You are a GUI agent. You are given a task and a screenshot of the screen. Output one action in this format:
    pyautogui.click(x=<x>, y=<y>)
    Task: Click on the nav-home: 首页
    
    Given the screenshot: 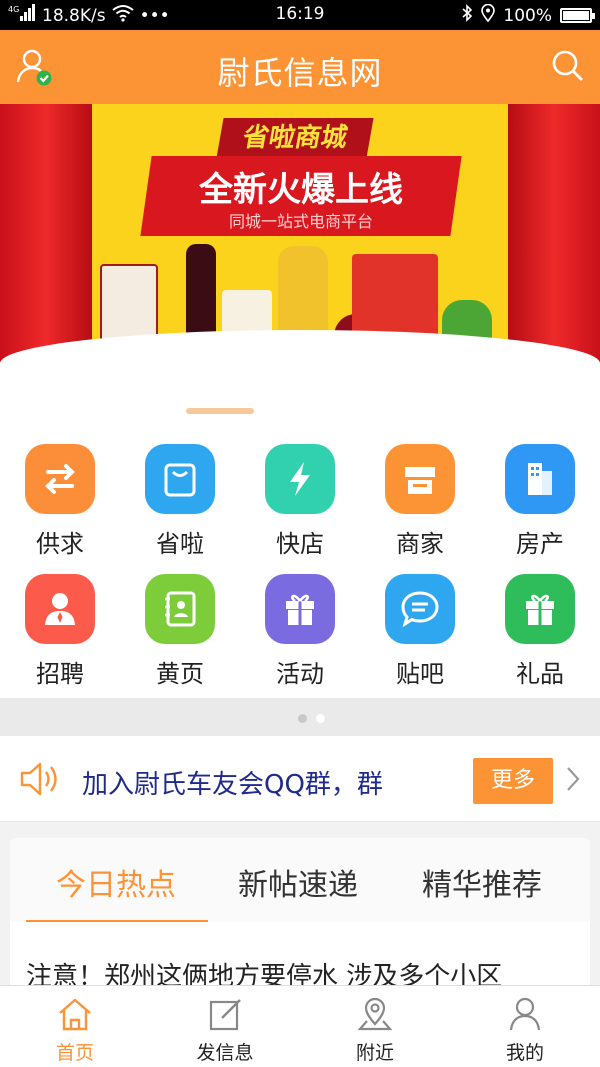 What is the action you would take?
    pyautogui.click(x=75, y=1026)
    